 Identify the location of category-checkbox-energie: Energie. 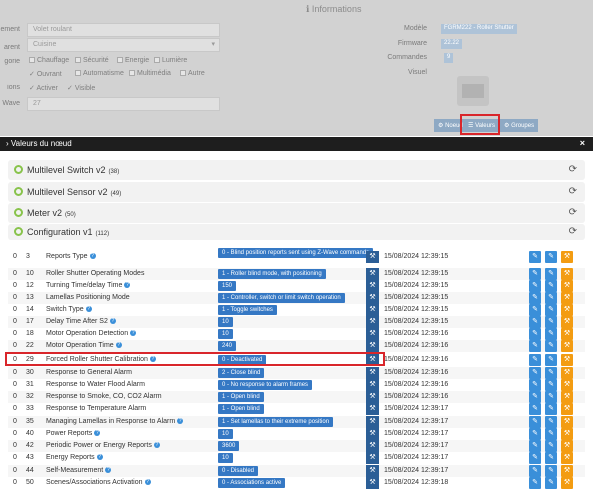
(133, 60).